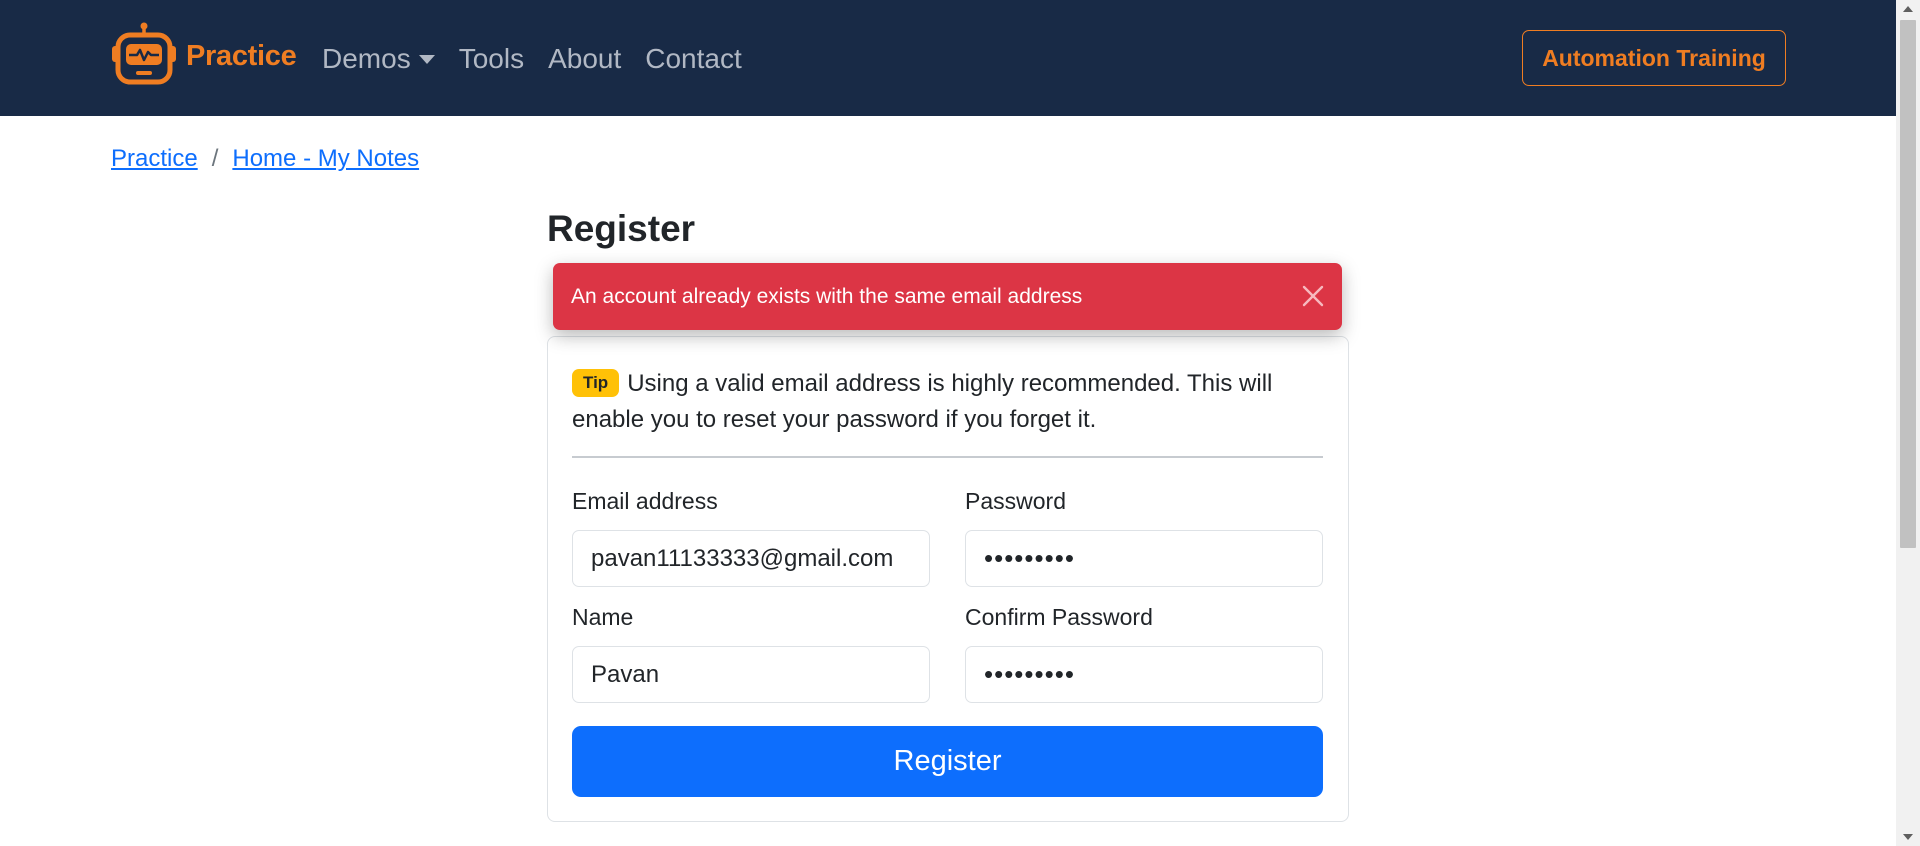  Describe the element at coordinates (544, 59) in the screenshot. I see `nav-links: Demos Tools About Contact` at that location.